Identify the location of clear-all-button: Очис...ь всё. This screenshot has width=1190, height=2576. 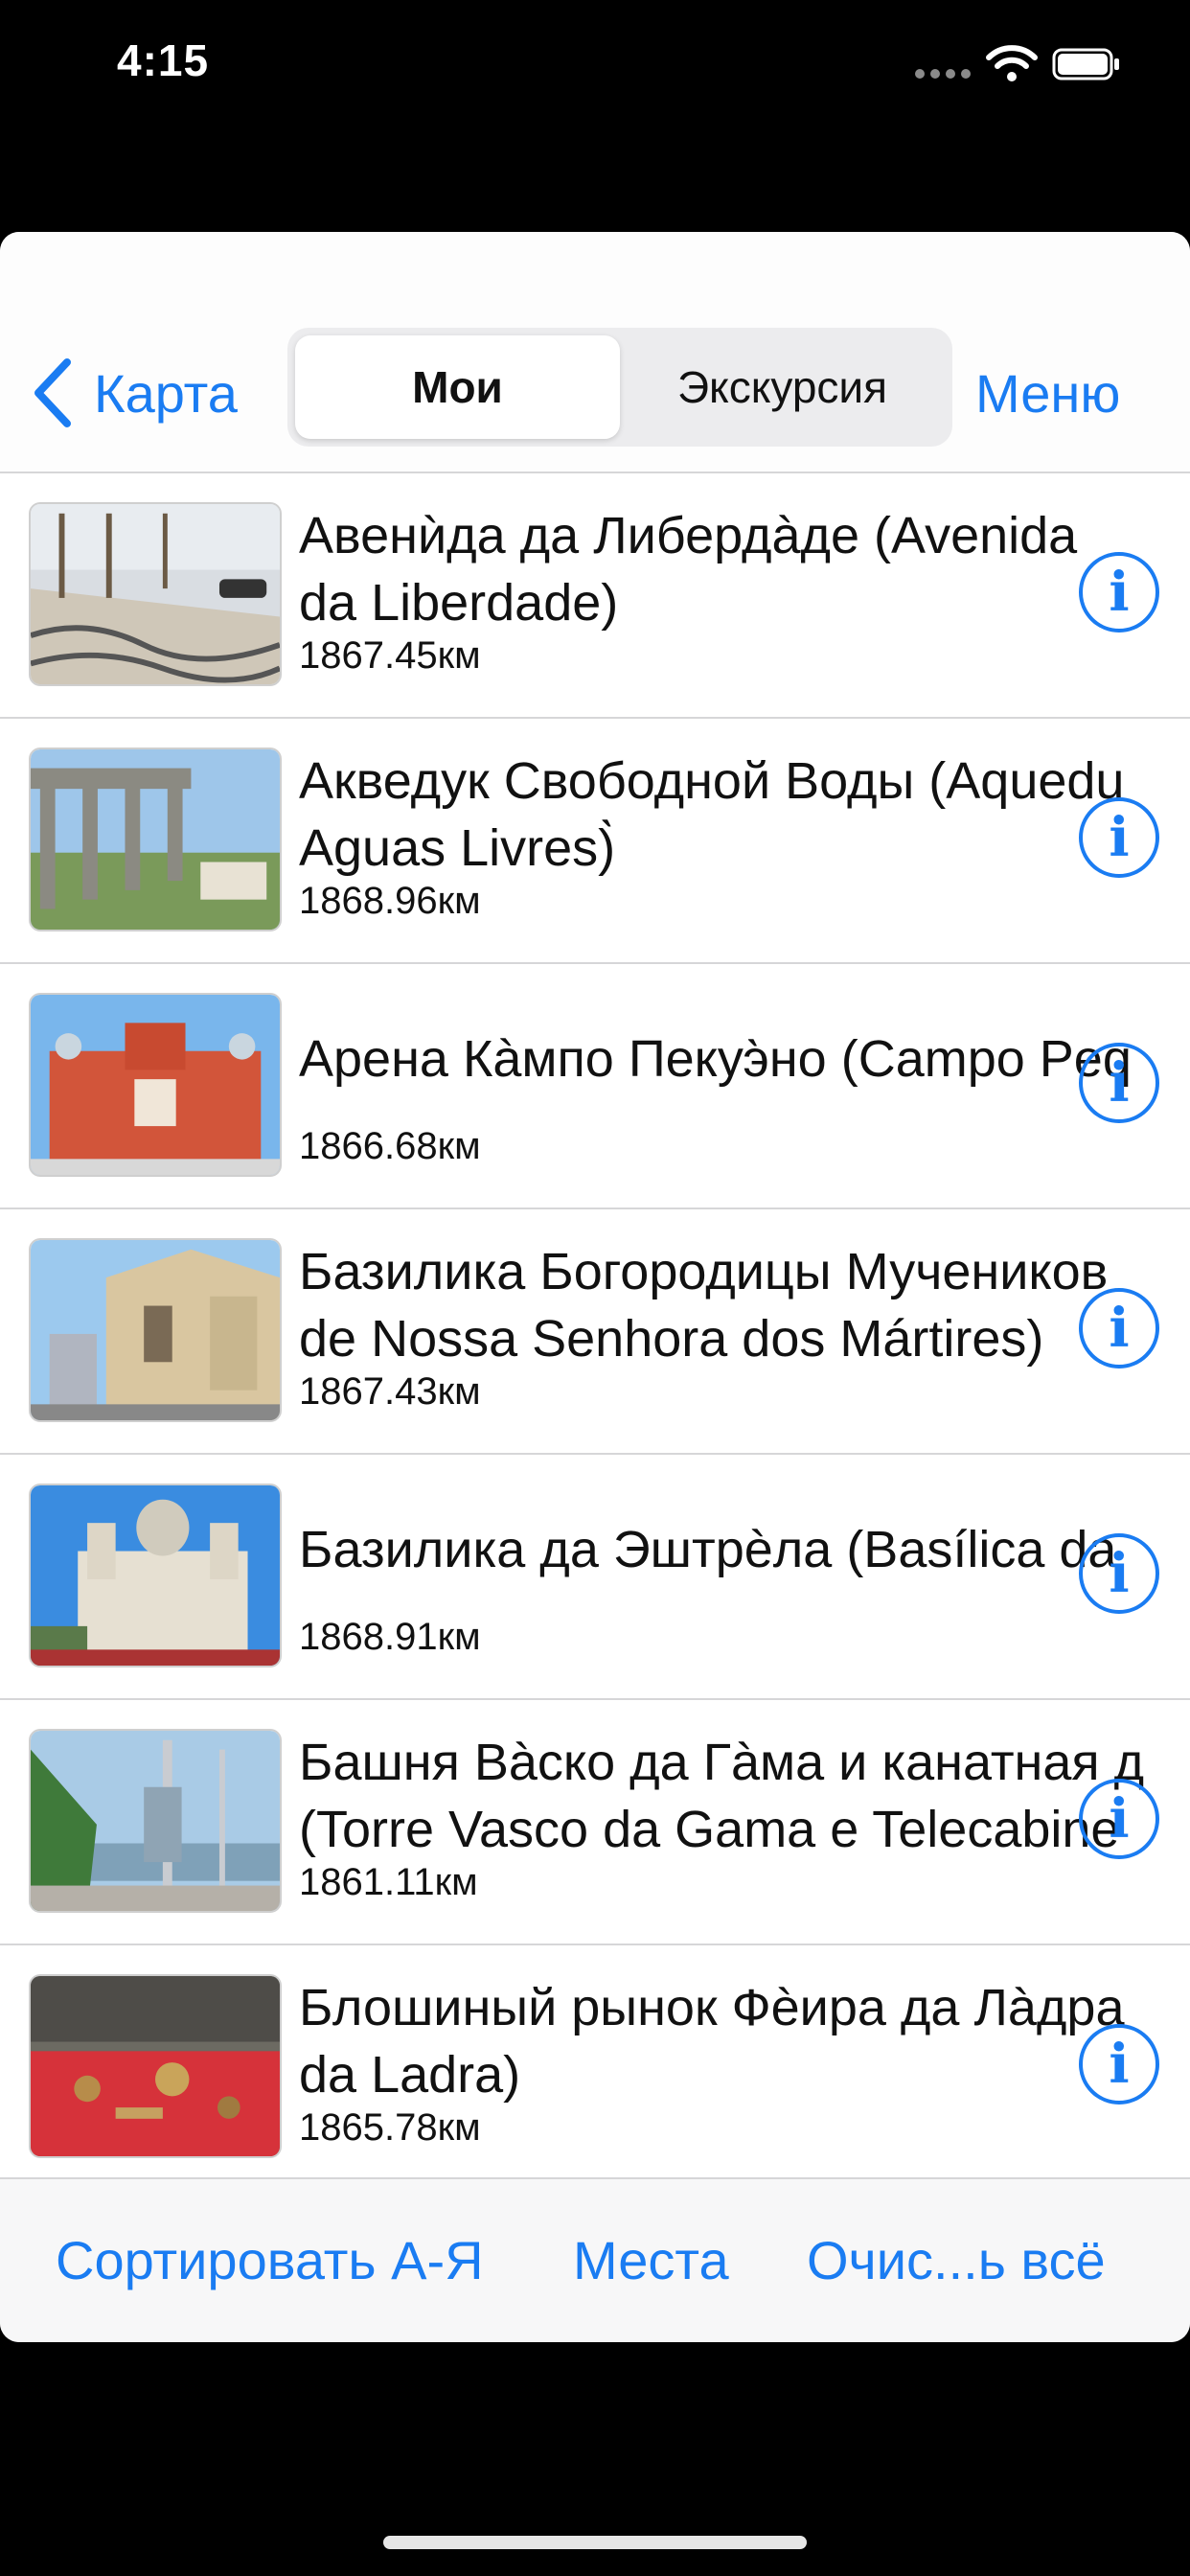
(957, 2260).